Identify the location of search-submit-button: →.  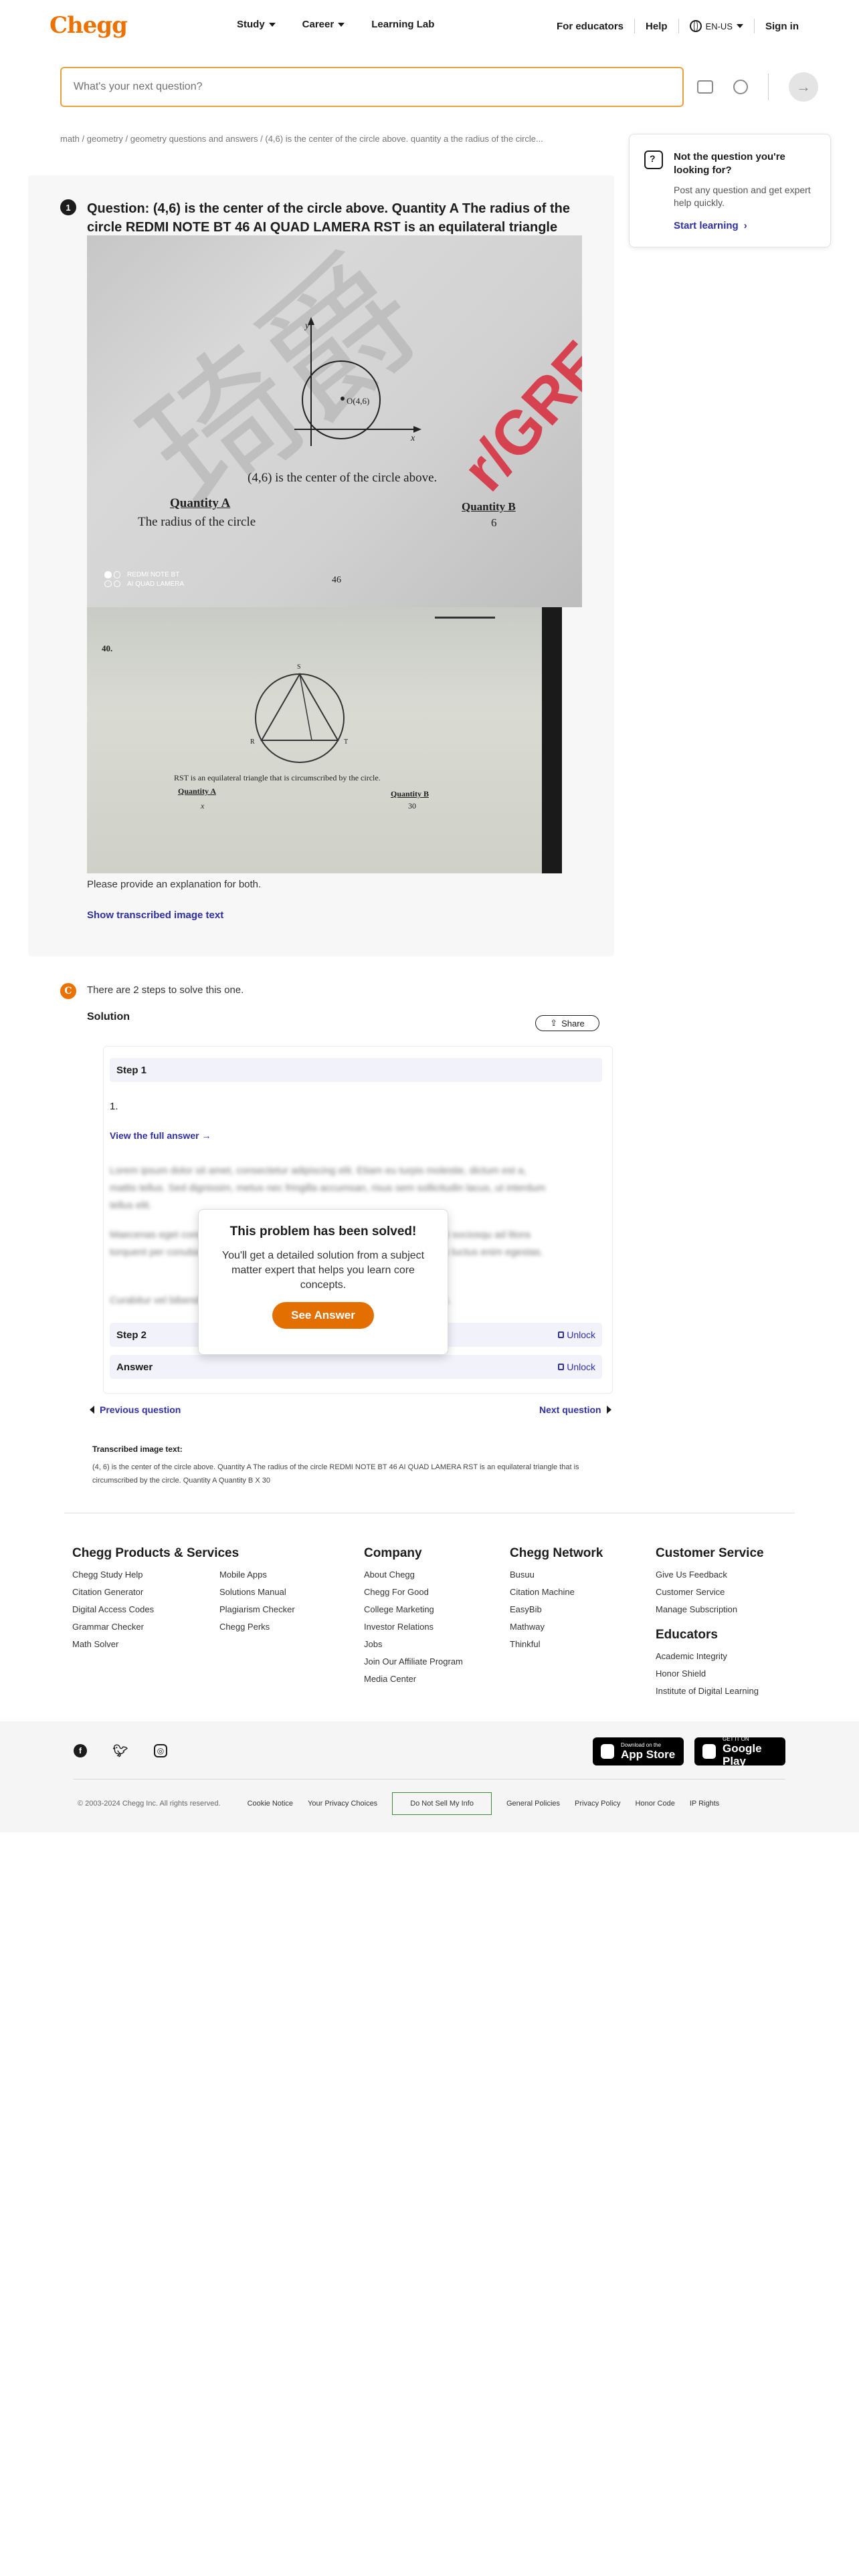
(804, 87).